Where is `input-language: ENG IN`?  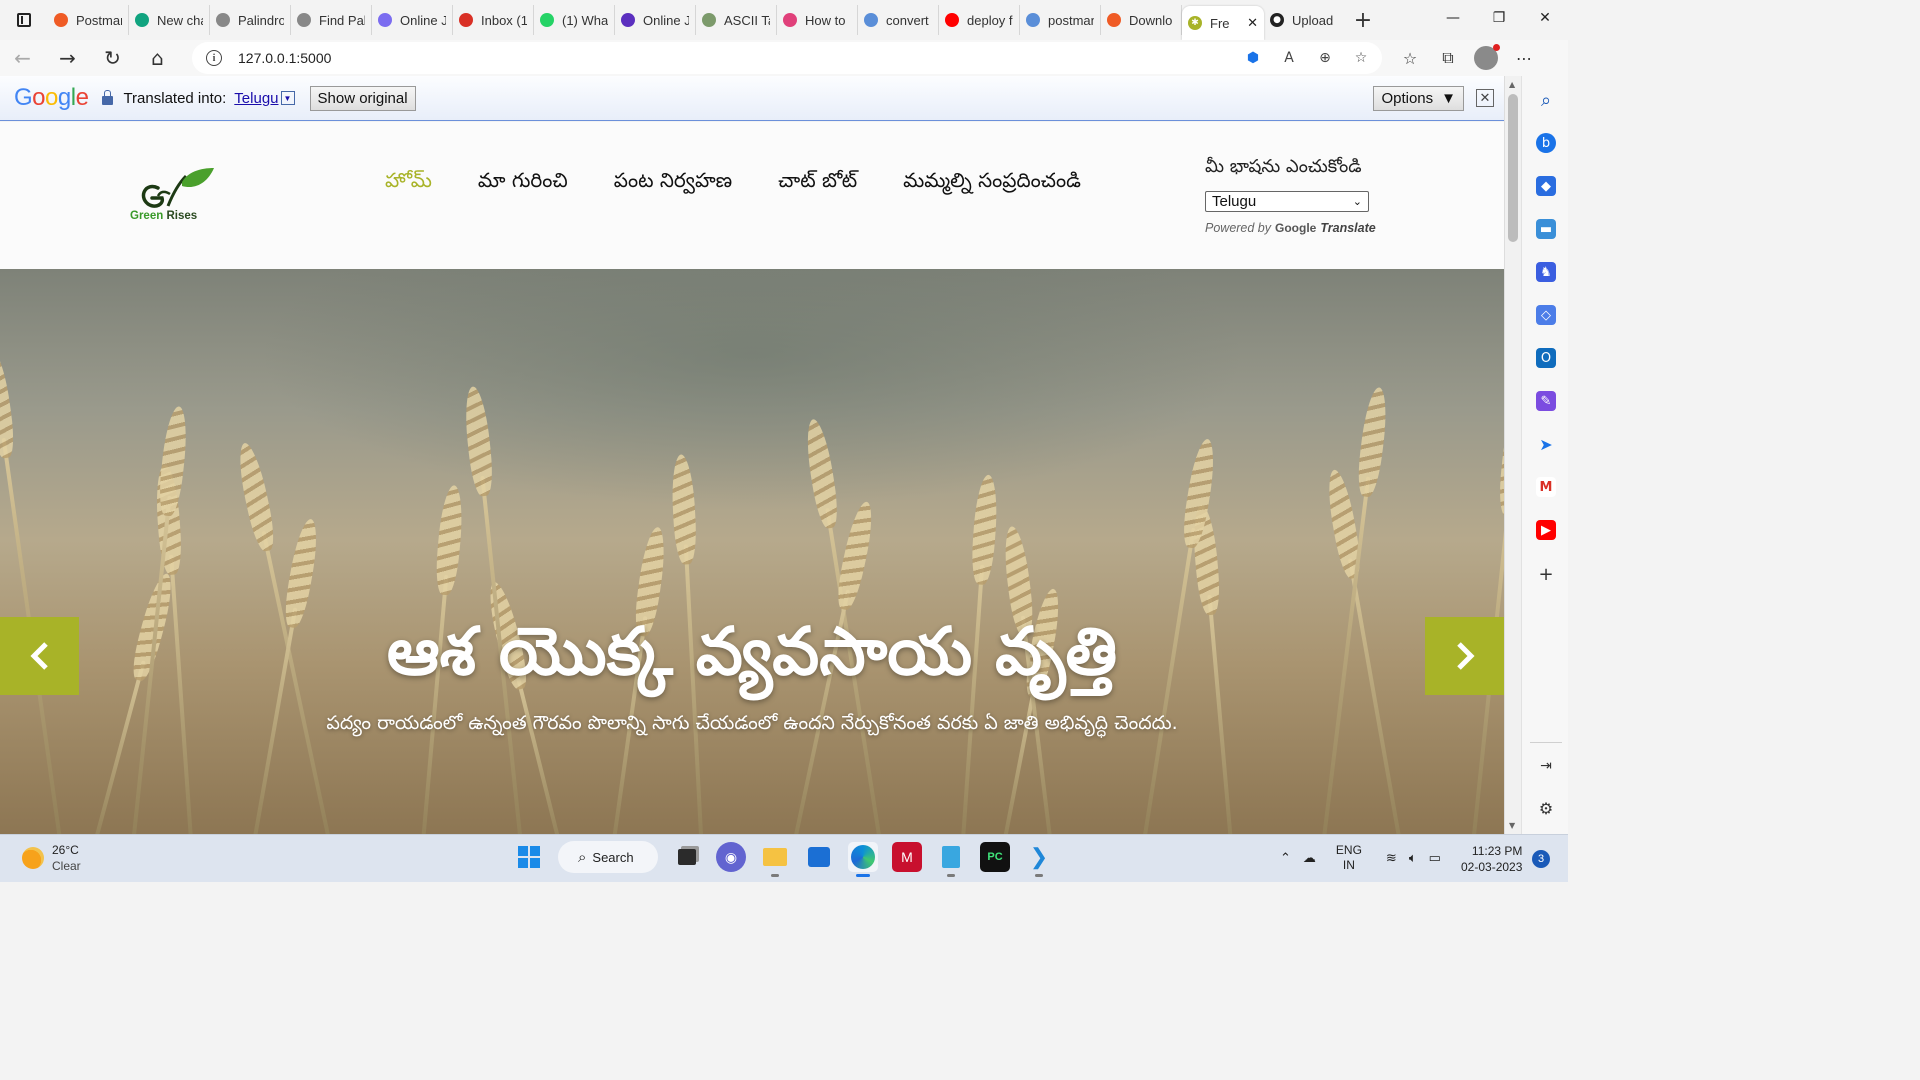
input-language: ENG IN is located at coordinates (1349, 858).